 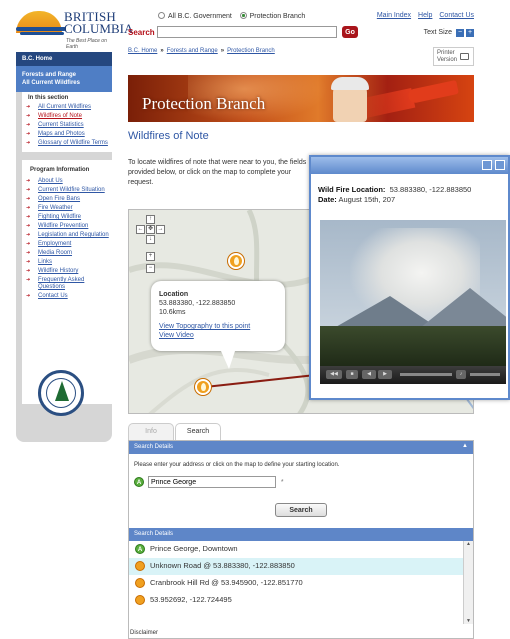 What do you see at coordinates (465, 446) in the screenshot?
I see `collapse-icon: ▲` at bounding box center [465, 446].